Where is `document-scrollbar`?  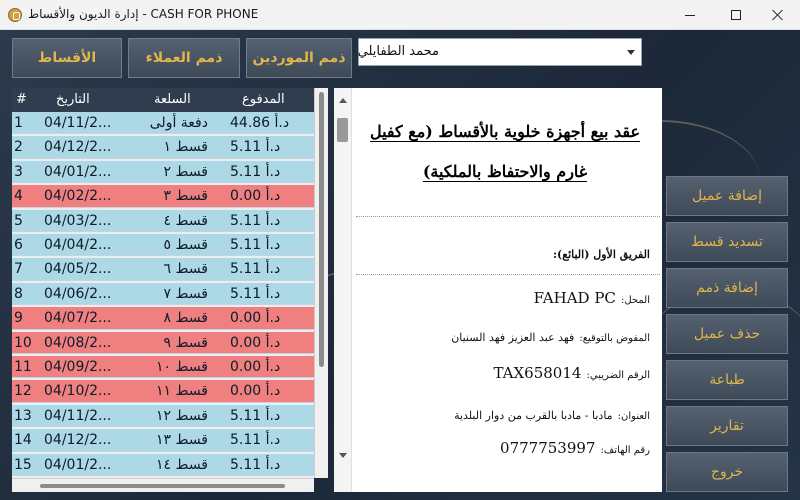 document-scrollbar is located at coordinates (343, 290).